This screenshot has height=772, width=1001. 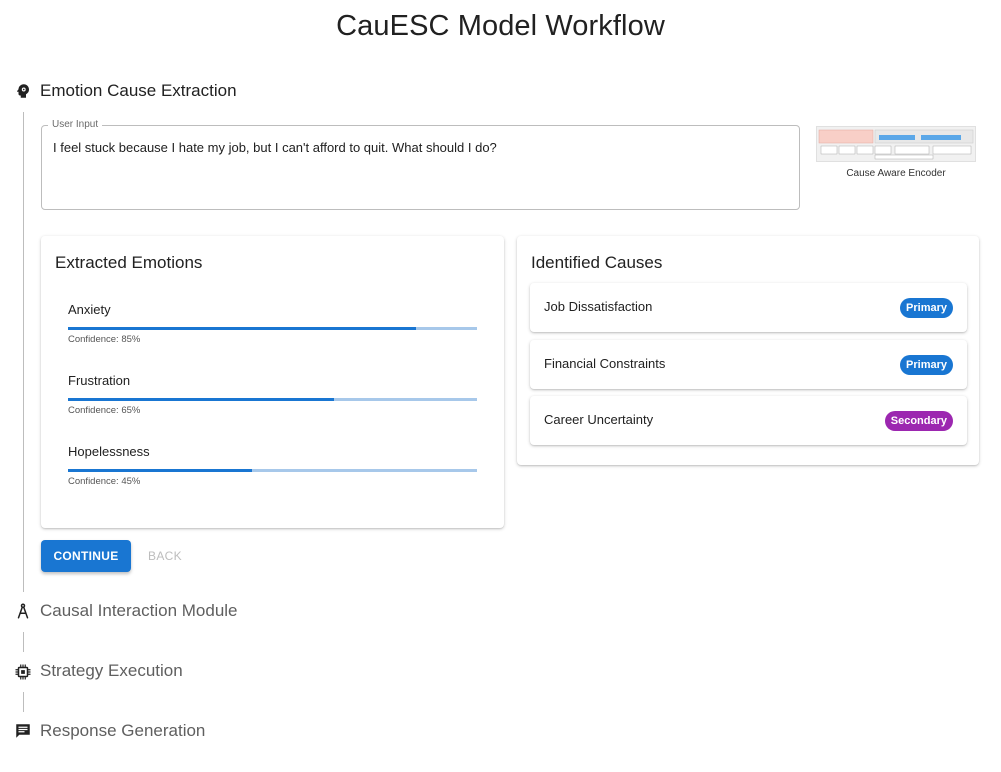 What do you see at coordinates (598, 306) in the screenshot?
I see `cause-label: Job Dissatisfaction` at bounding box center [598, 306].